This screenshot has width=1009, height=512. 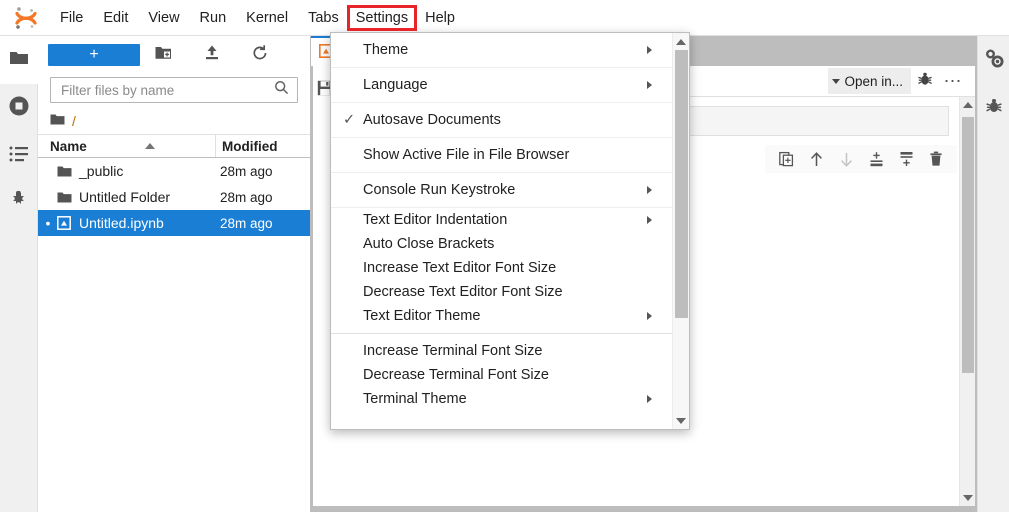 I want to click on file-filter-box, so click(x=174, y=90).